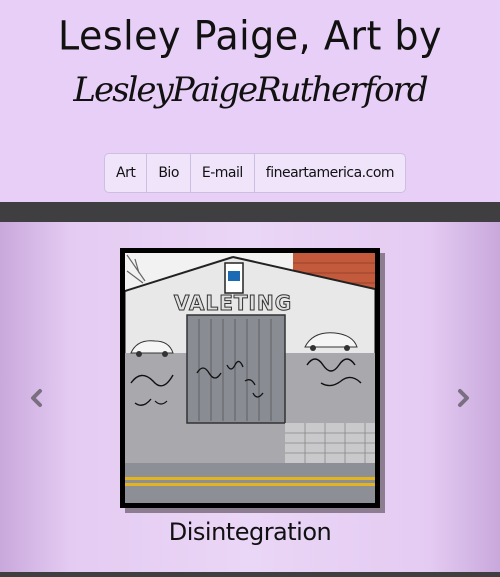  I want to click on top-divider-bar, so click(250, 212).